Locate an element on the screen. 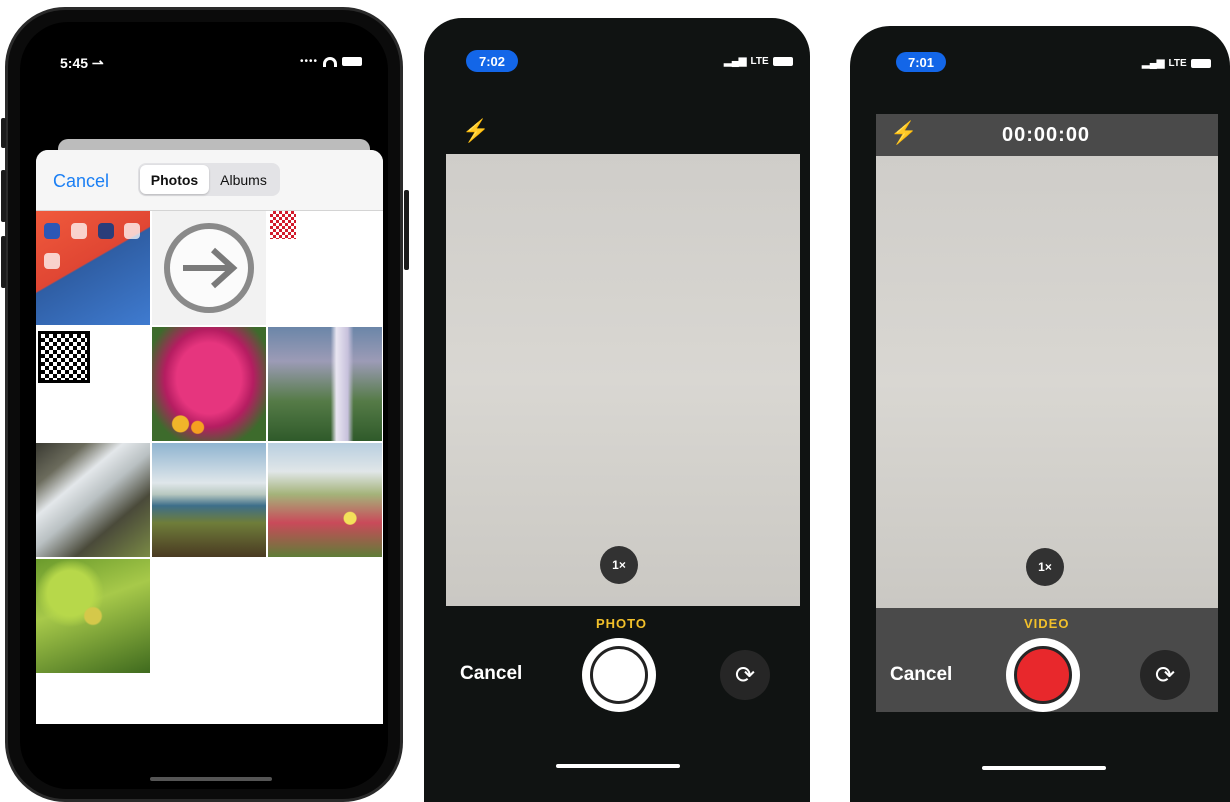 The height and width of the screenshot is (802, 1230). shutter-inner is located at coordinates (619, 675).